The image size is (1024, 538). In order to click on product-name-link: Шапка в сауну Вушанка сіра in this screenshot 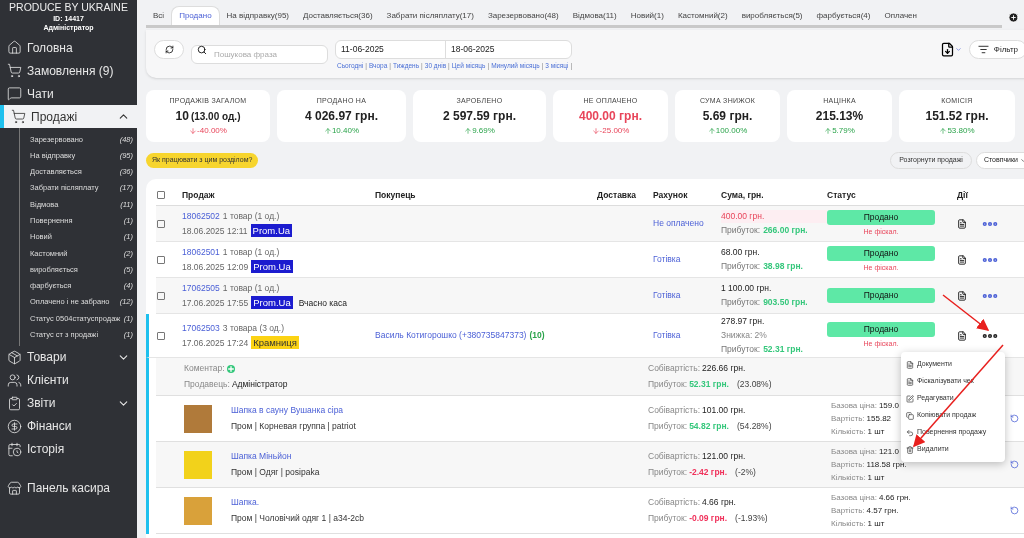, I will do `click(439, 410)`.